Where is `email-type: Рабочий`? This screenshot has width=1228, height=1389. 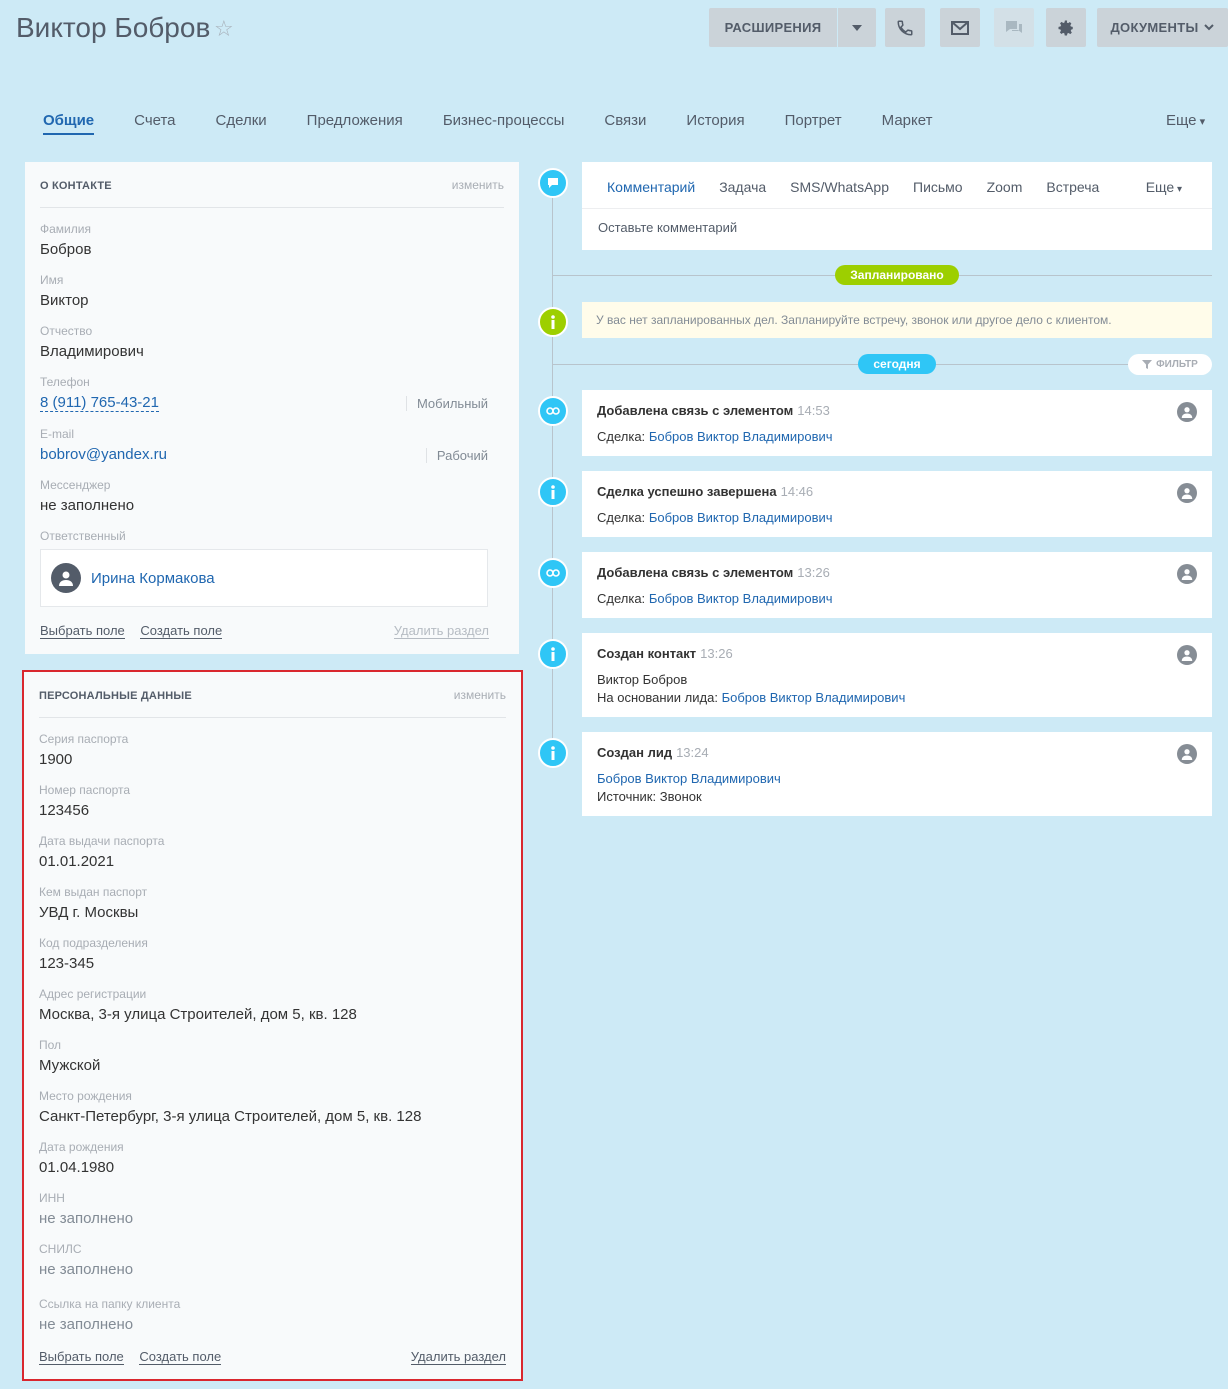 email-type: Рабочий is located at coordinates (456, 455).